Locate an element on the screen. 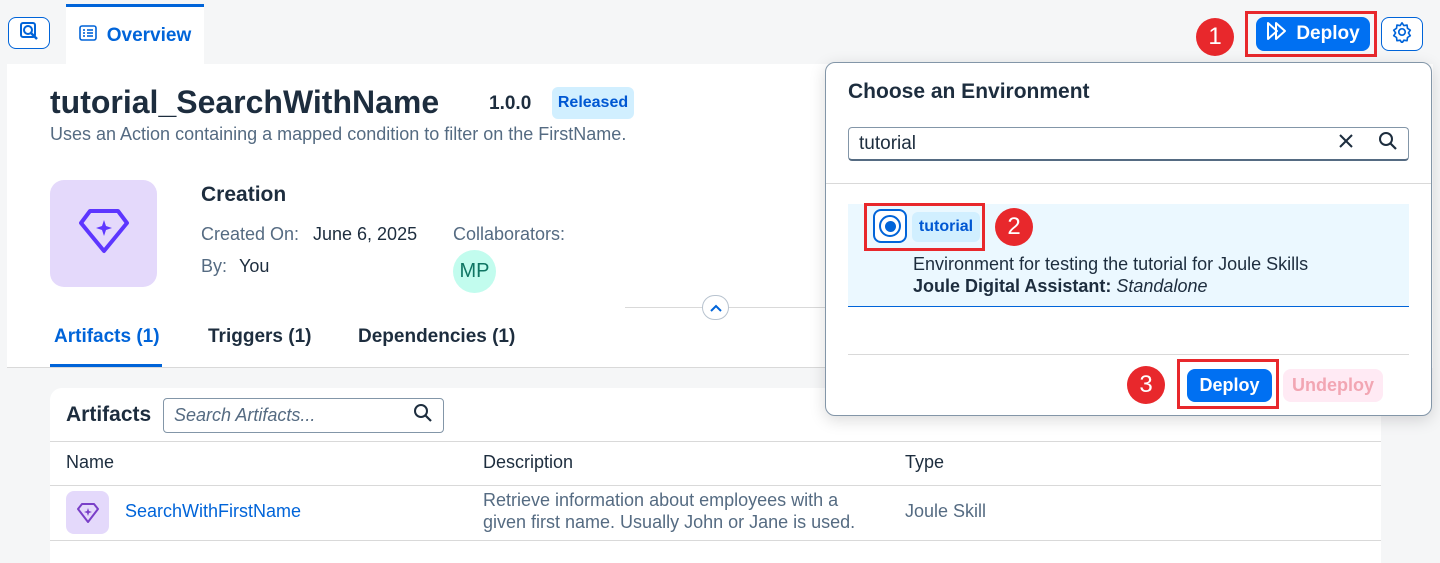 The height and width of the screenshot is (563, 1440). popover-title: Choose an Environment is located at coordinates (969, 91).